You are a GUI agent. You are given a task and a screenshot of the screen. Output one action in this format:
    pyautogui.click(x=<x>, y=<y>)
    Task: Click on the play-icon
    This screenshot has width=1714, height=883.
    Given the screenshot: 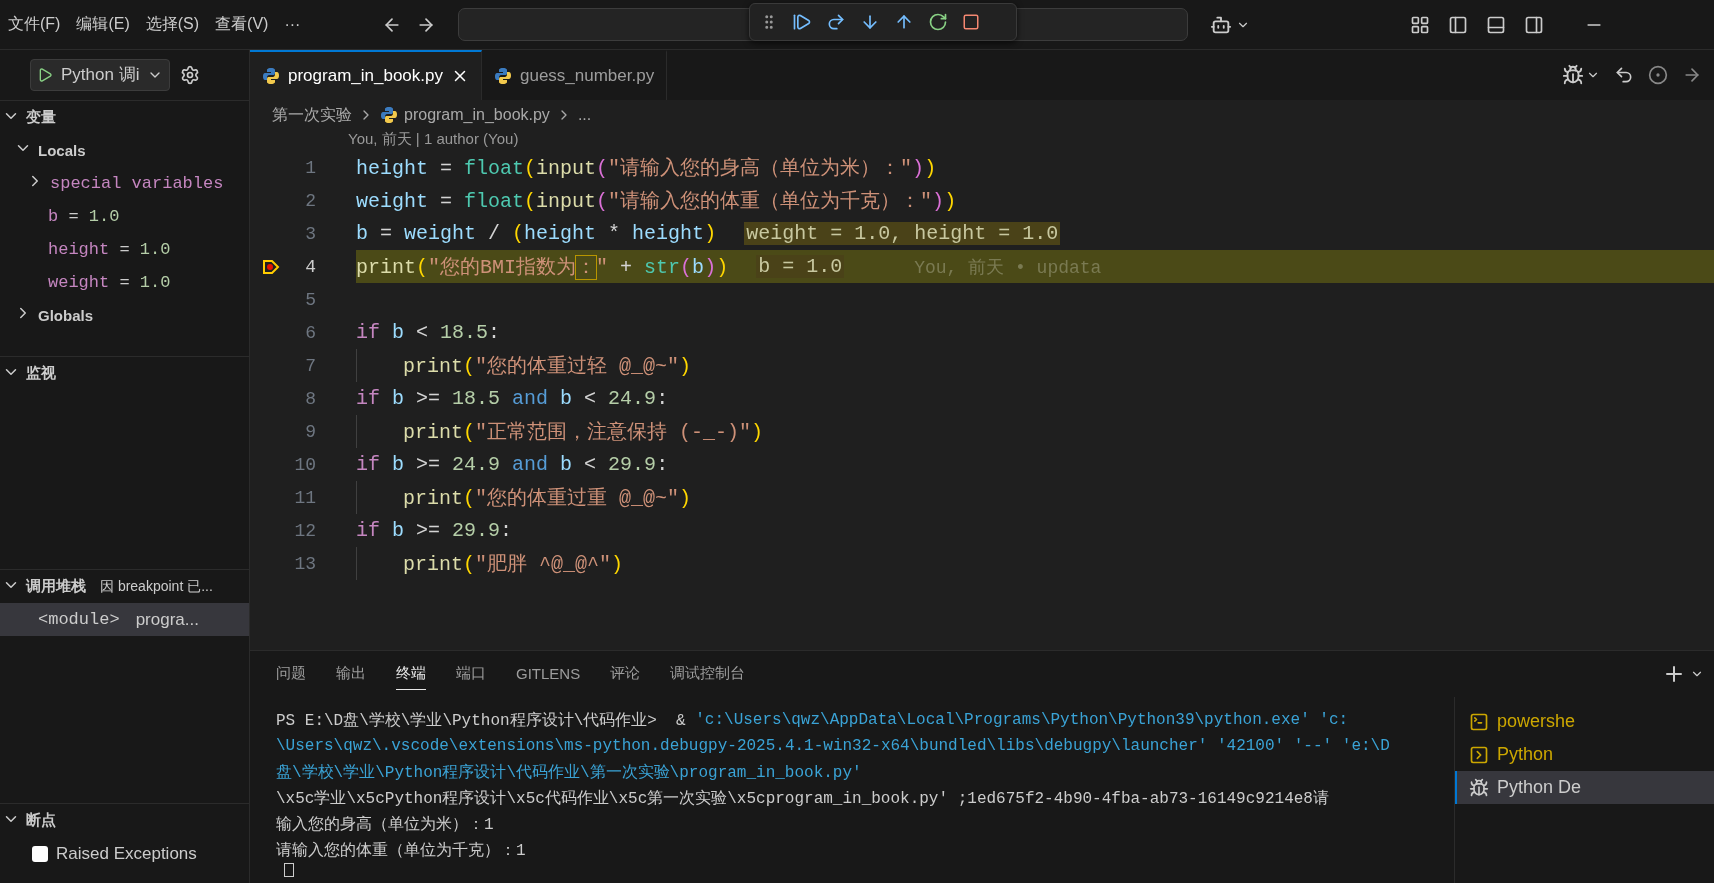 What is the action you would take?
    pyautogui.click(x=45, y=74)
    